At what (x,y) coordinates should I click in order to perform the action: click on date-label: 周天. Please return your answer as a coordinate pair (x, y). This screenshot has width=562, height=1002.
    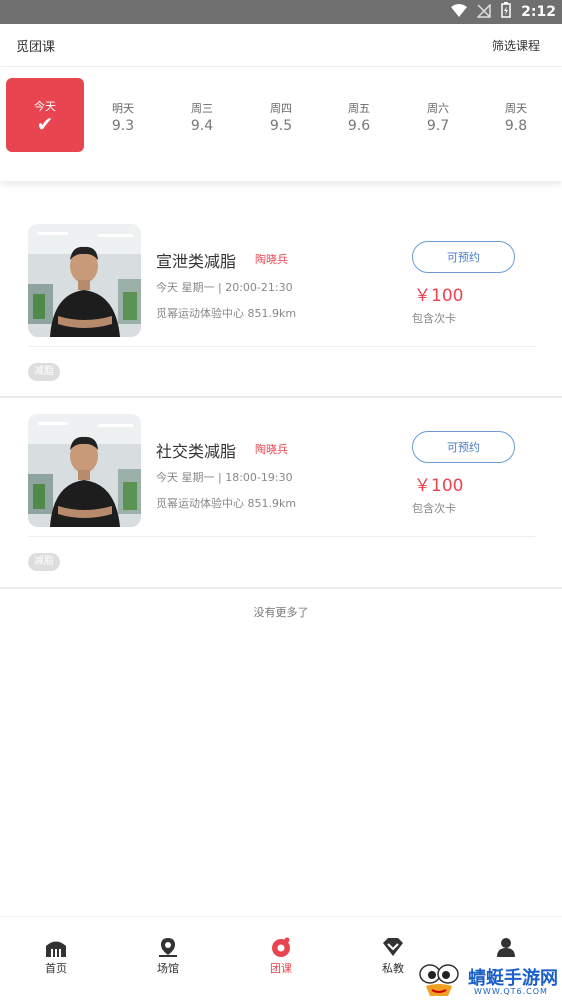
    Looking at the image, I should click on (516, 108).